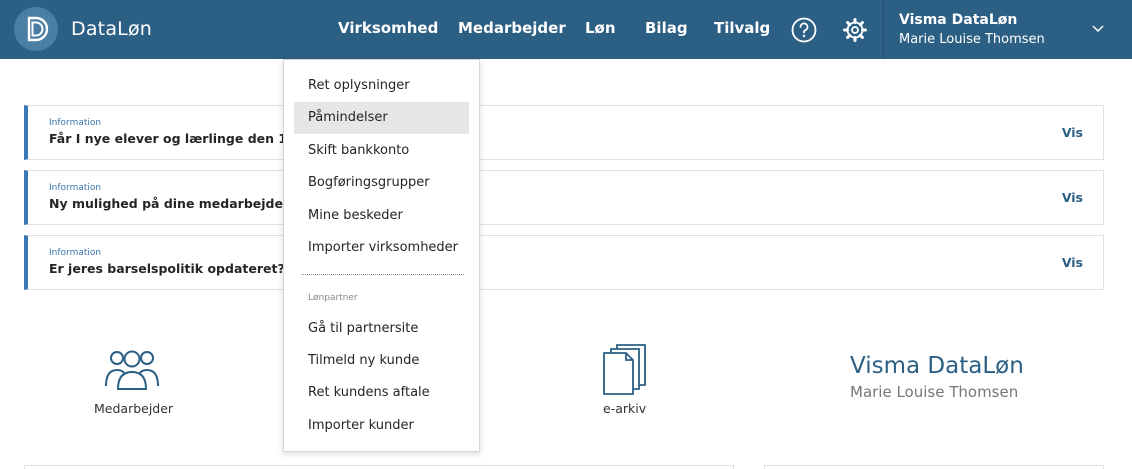  What do you see at coordinates (624, 369) in the screenshot?
I see `documents-archive-icon` at bounding box center [624, 369].